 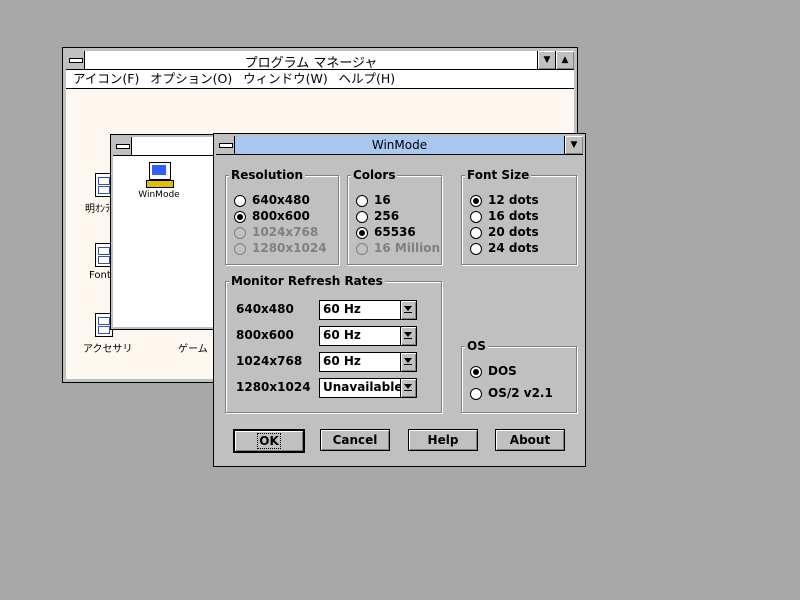 What do you see at coordinates (108, 349) in the screenshot?
I see `group-label-accessories: アクセサリ` at bounding box center [108, 349].